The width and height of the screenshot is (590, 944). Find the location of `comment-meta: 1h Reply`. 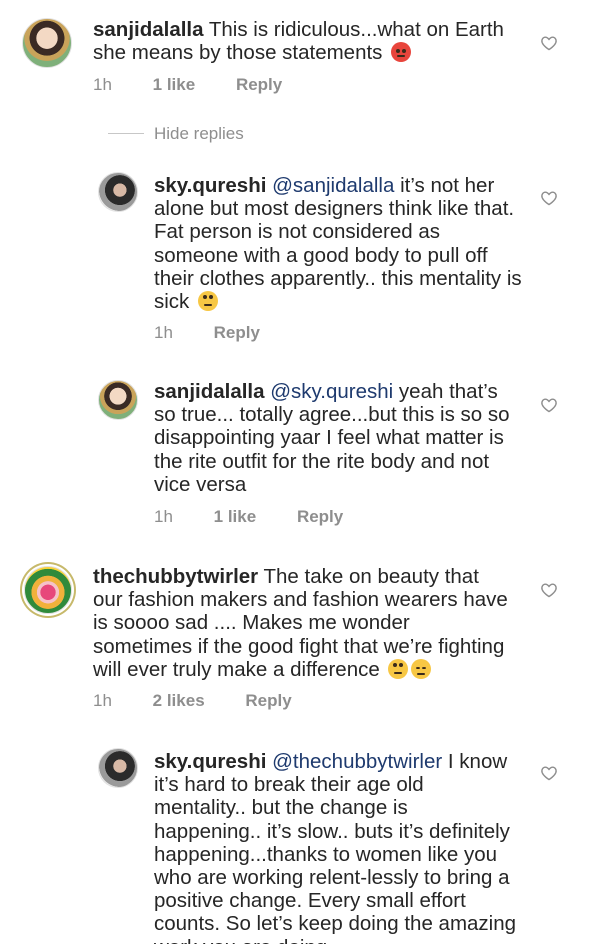

comment-meta: 1h Reply is located at coordinates (225, 333).